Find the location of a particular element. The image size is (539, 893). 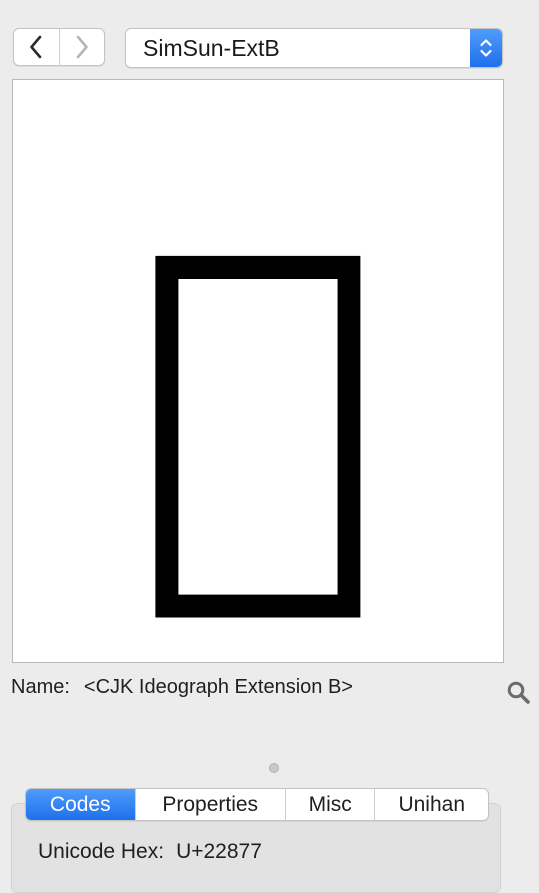

font-popup: SimSun-ExtB is located at coordinates (314, 48).